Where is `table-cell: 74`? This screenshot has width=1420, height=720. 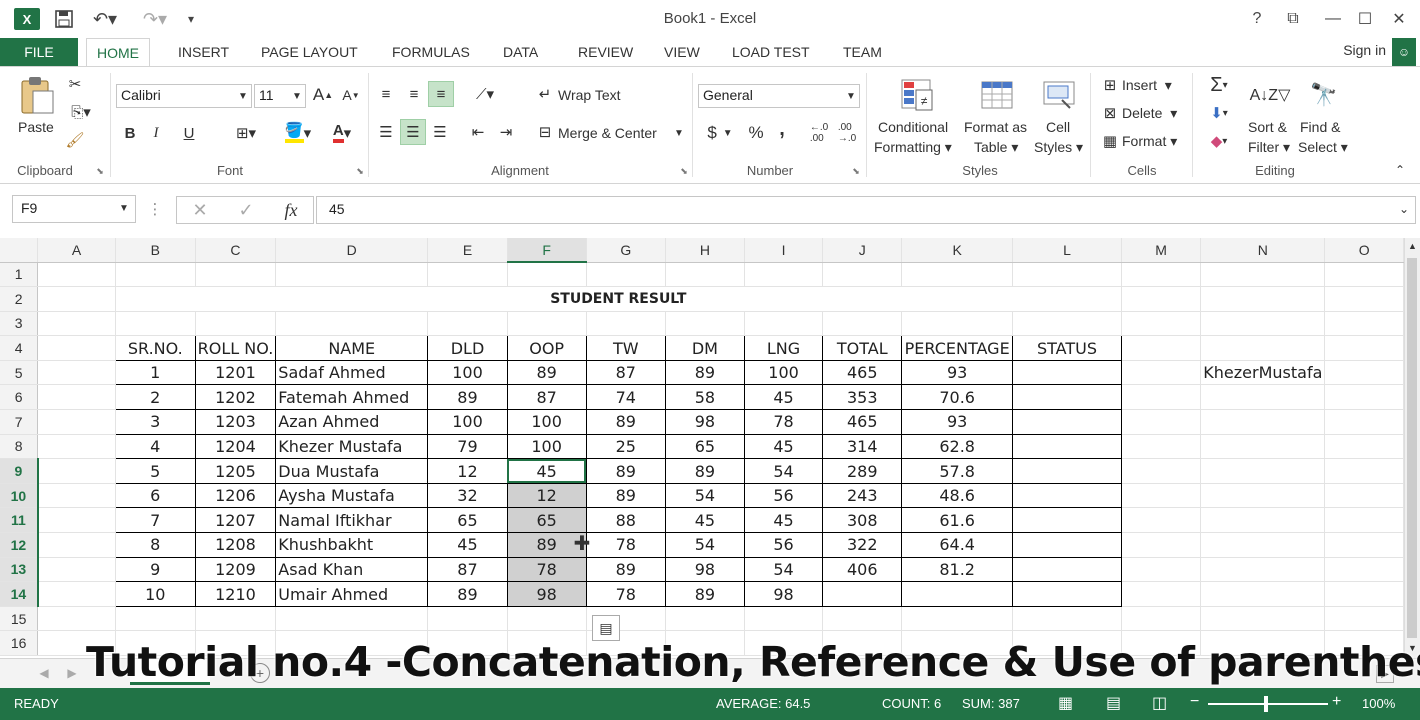 table-cell: 74 is located at coordinates (626, 397).